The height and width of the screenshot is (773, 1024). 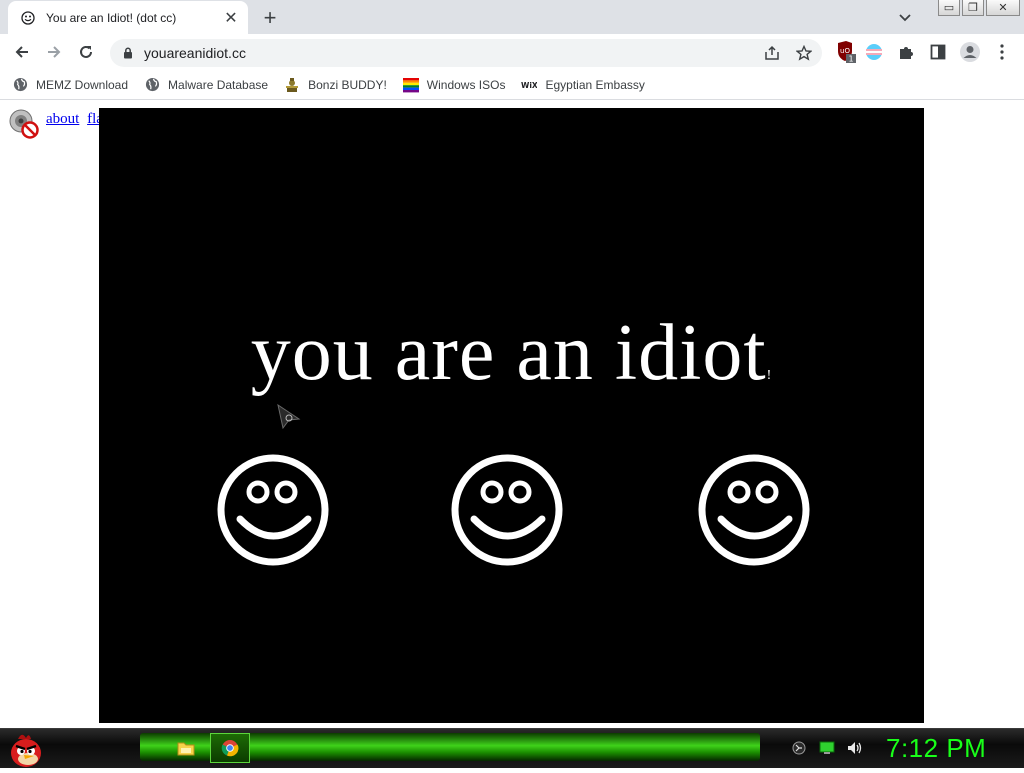 I want to click on bookmark-bonzi-buddy: Bonzi BUDDY!, so click(x=335, y=85).